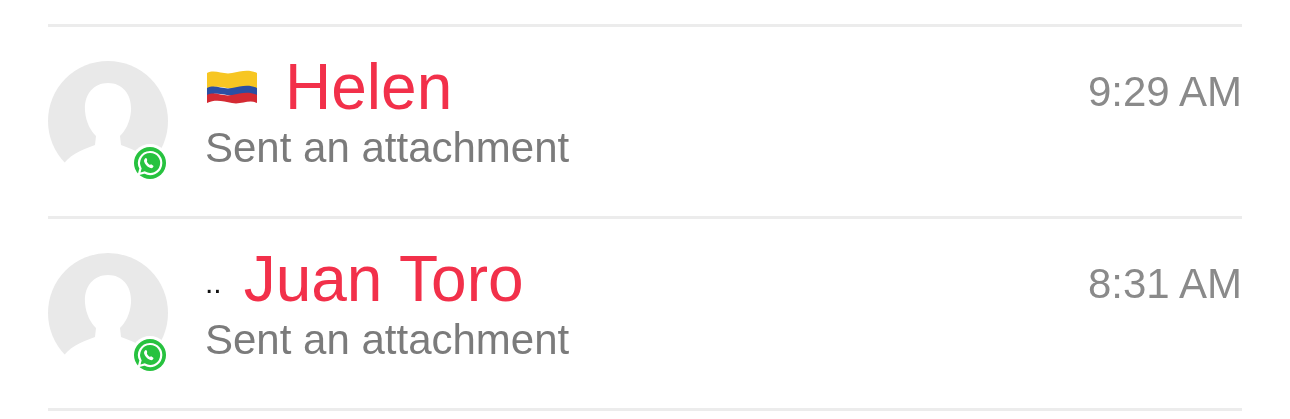  I want to click on message-time: 9:29 AM, so click(1164, 92).